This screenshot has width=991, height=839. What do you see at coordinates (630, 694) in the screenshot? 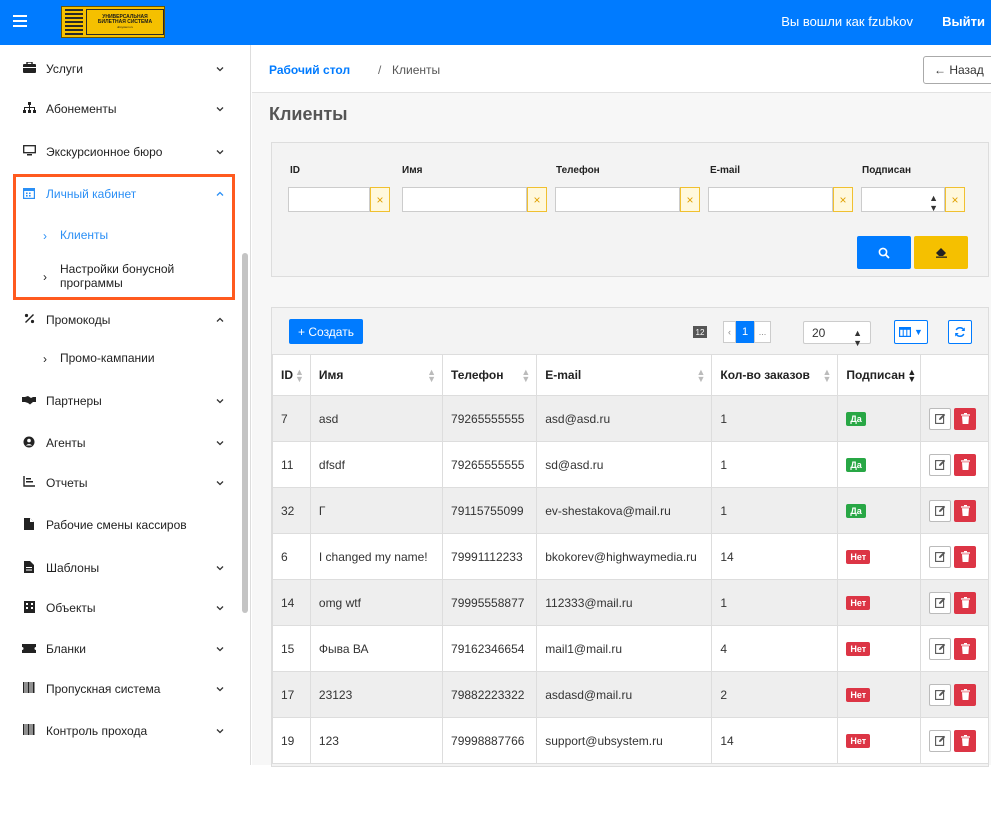
I see `table-row: 17 23123 79882223322 asdasd@mail.ru 2 Нет` at bounding box center [630, 694].